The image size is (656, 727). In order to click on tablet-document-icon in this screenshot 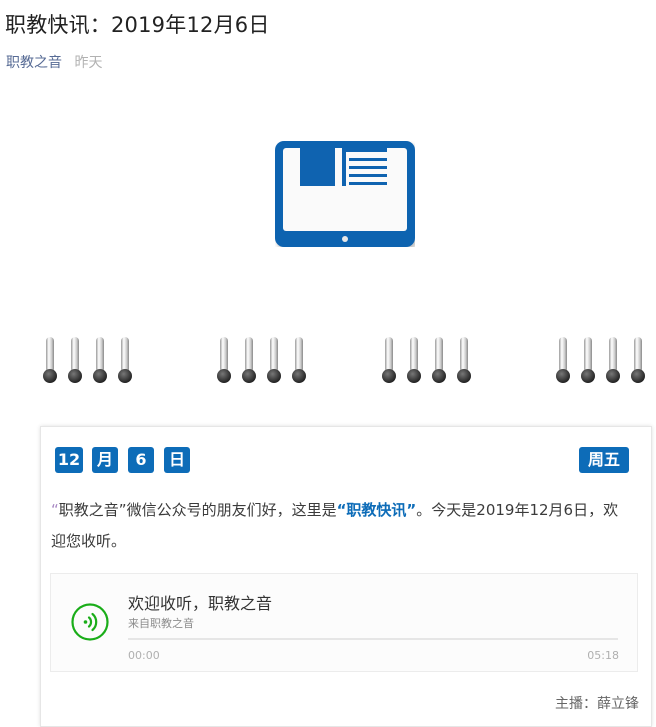, I will do `click(345, 194)`.